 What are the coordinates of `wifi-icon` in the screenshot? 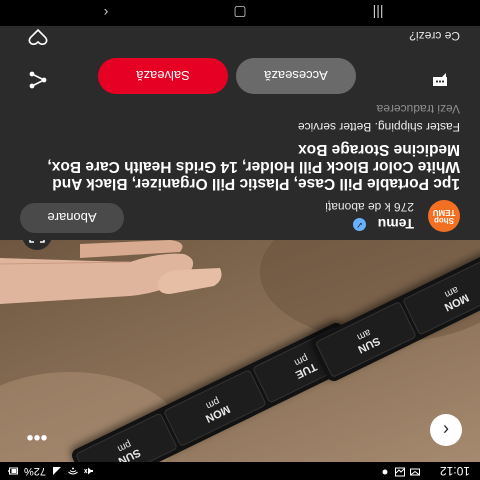 It's located at (73, 471).